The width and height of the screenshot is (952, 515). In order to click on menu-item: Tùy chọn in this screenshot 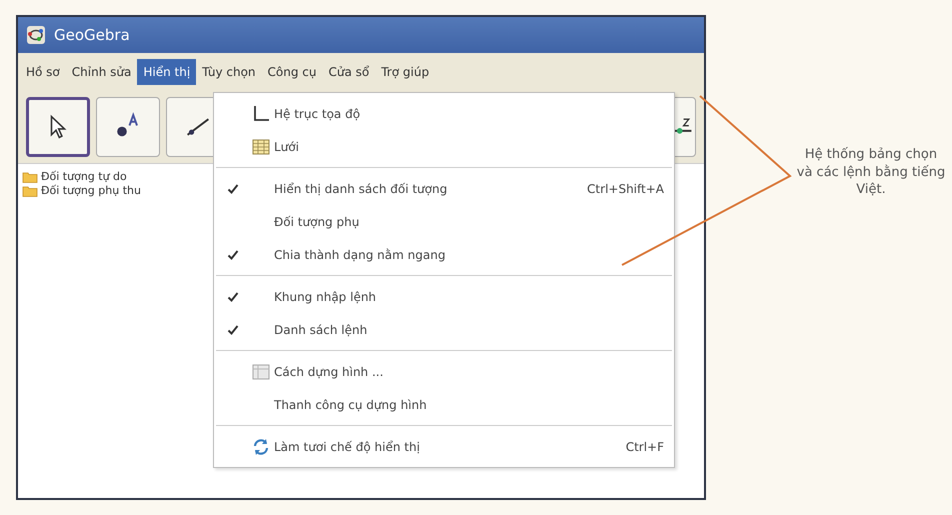, I will do `click(229, 72)`.